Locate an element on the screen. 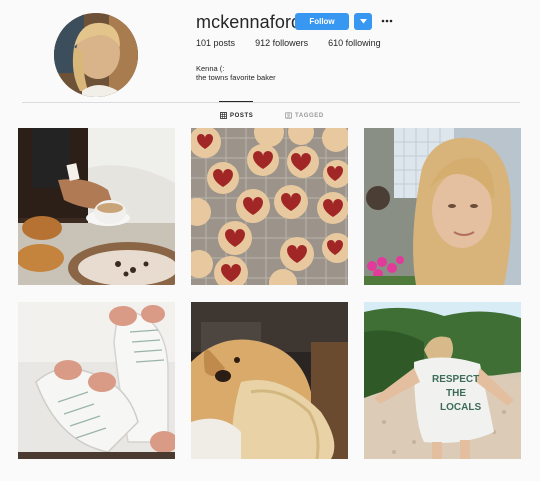 This screenshot has width=540, height=481. profile-stats: 101 posts 912 followers 610 following is located at coordinates (298, 43).